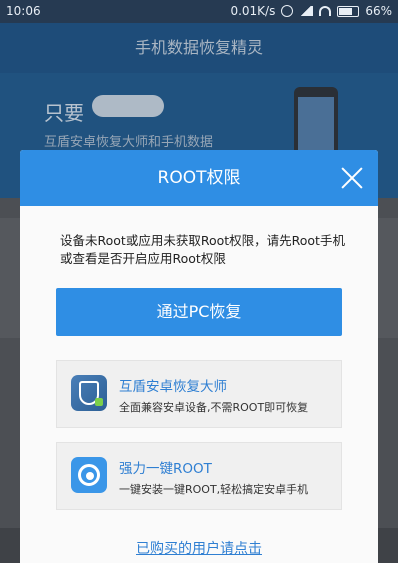 The width and height of the screenshot is (398, 563). I want to click on battery-percent: 66%, so click(378, 11).